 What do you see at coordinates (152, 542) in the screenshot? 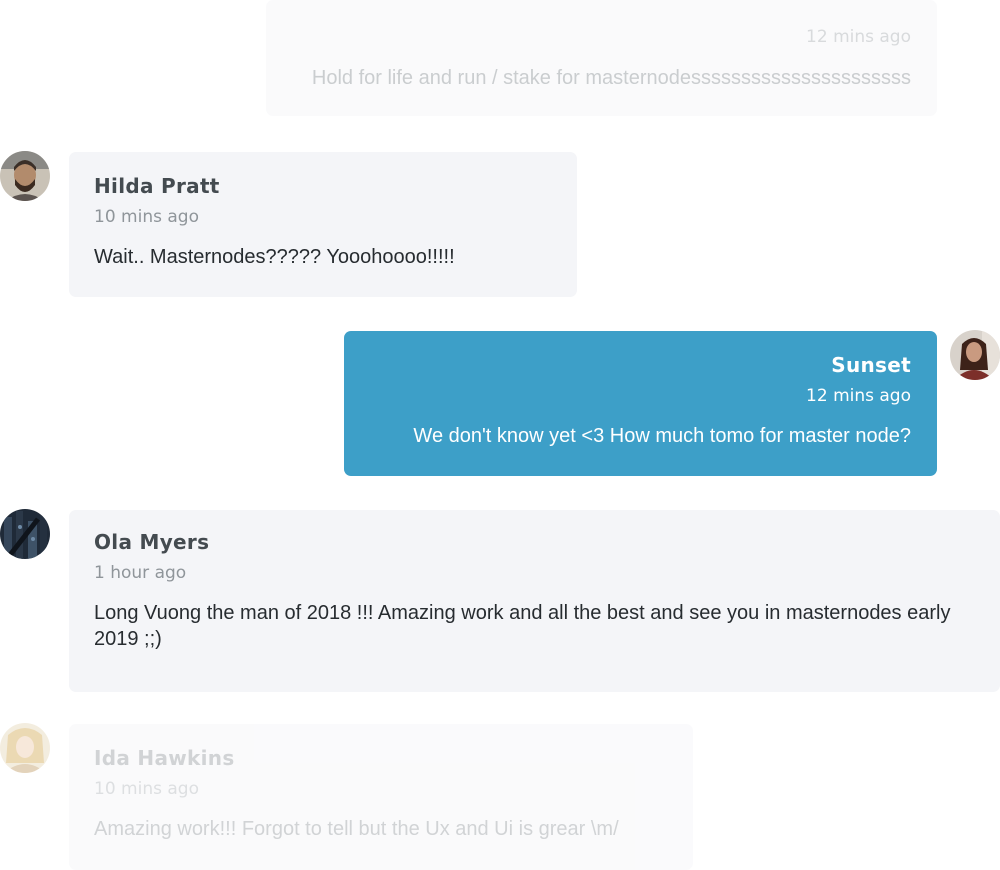
I see `sender-name: Ola Myers` at bounding box center [152, 542].